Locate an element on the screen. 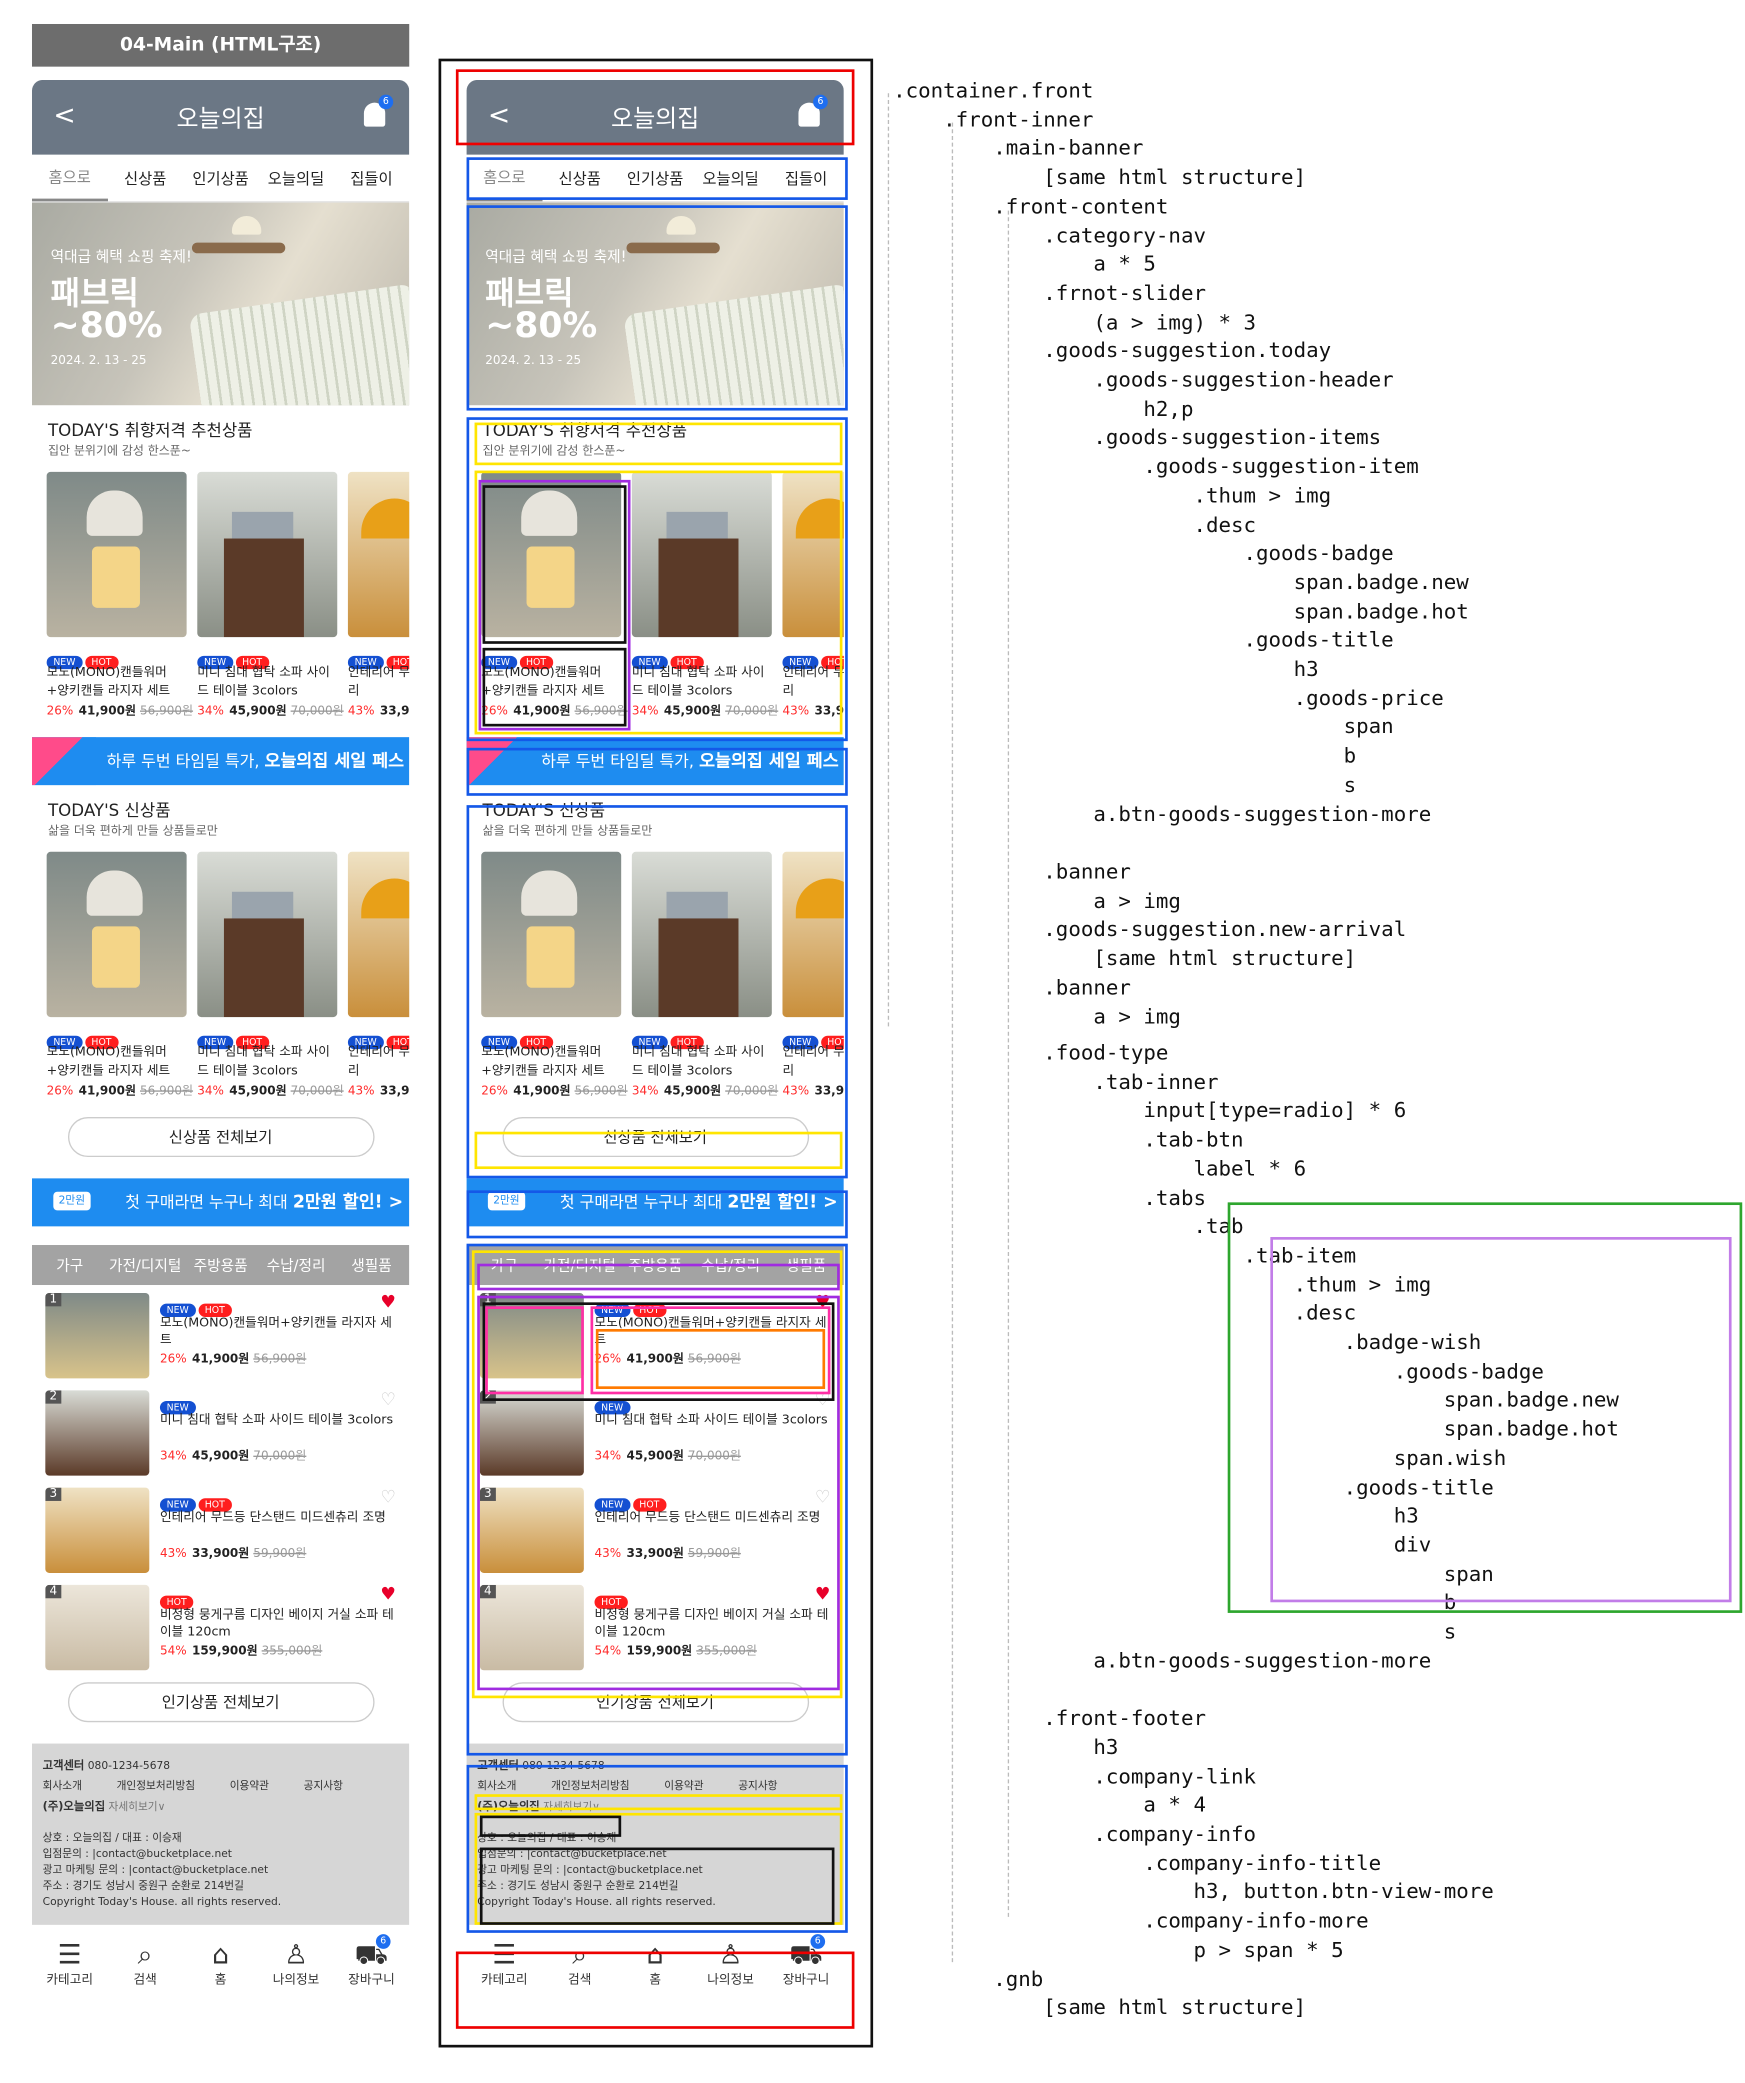 This screenshot has height=2083, width=1745. company-link-box is located at coordinates (658, 1802).